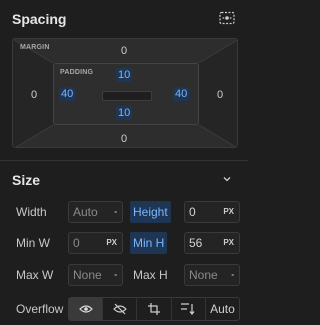 This screenshot has width=320, height=325. I want to click on overflow-auto-button: Auto, so click(222, 309).